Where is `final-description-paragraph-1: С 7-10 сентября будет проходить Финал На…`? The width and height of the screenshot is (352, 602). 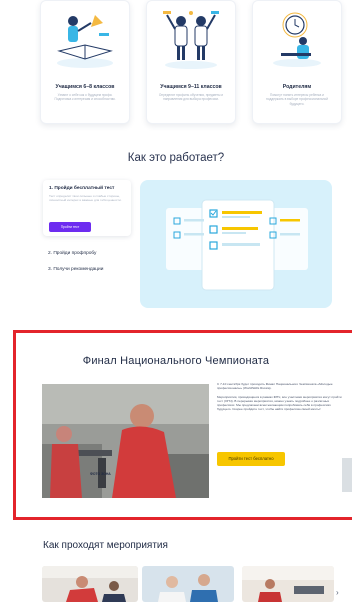 final-description-paragraph-1: С 7-10 сентября будет проходить Финал На… is located at coordinates (275, 386).